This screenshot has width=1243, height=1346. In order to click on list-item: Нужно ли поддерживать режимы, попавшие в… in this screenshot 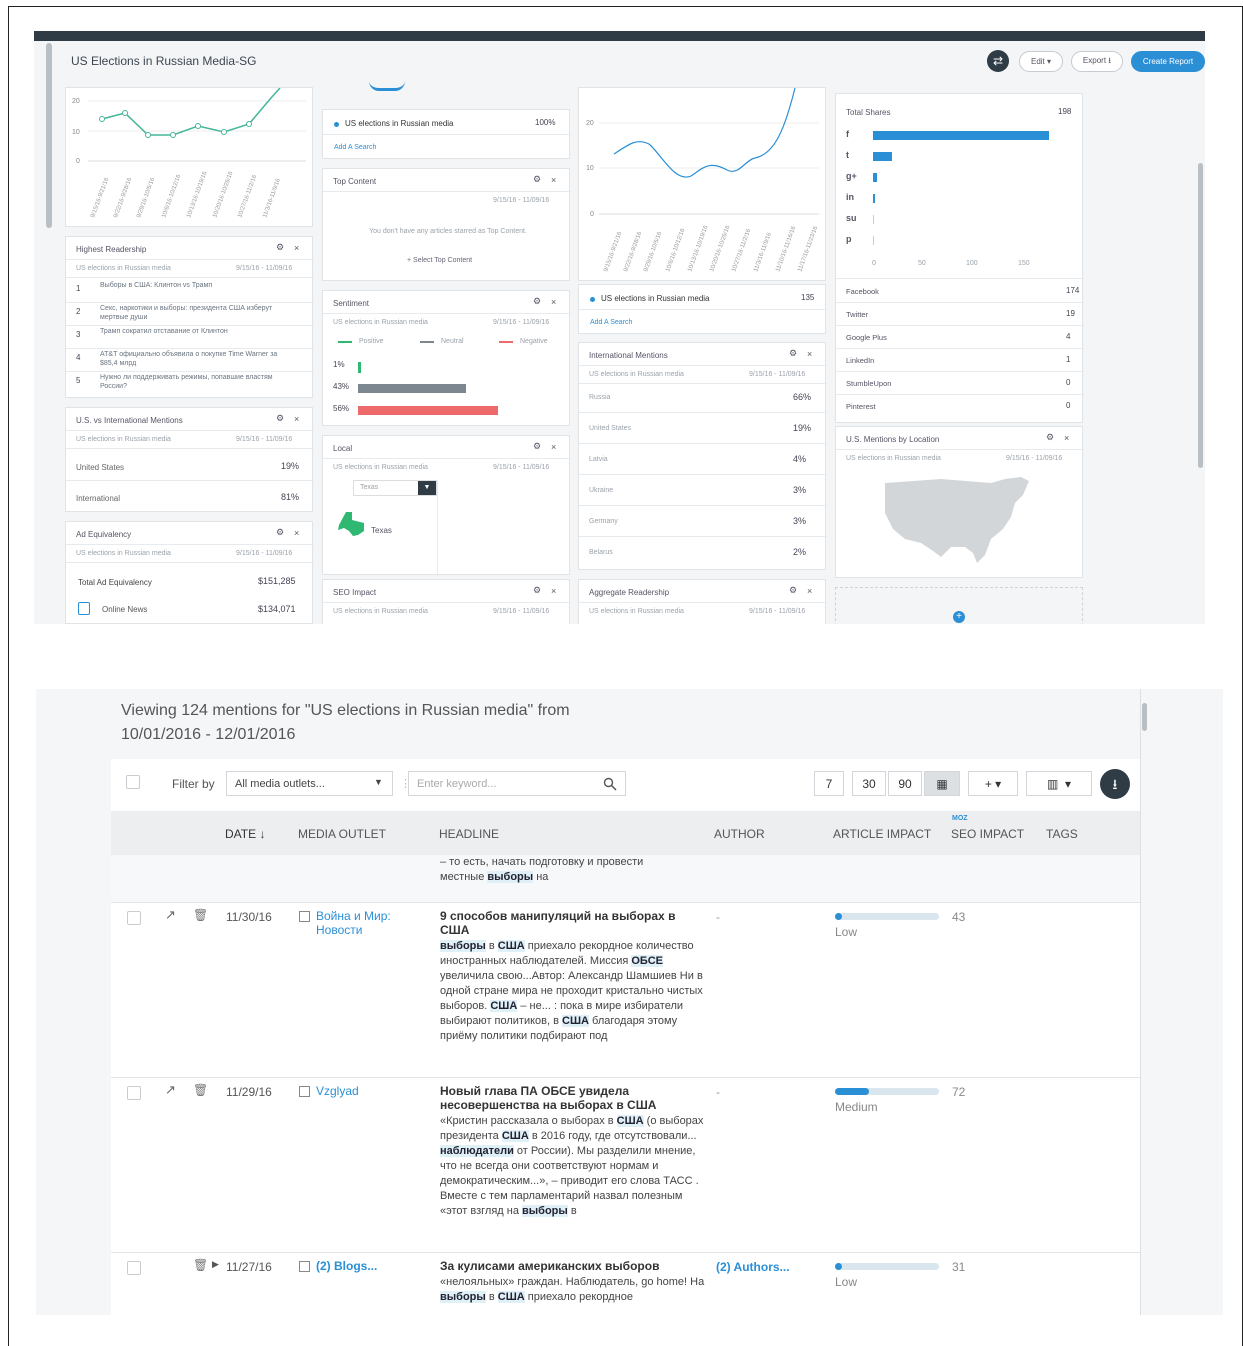, I will do `click(195, 382)`.